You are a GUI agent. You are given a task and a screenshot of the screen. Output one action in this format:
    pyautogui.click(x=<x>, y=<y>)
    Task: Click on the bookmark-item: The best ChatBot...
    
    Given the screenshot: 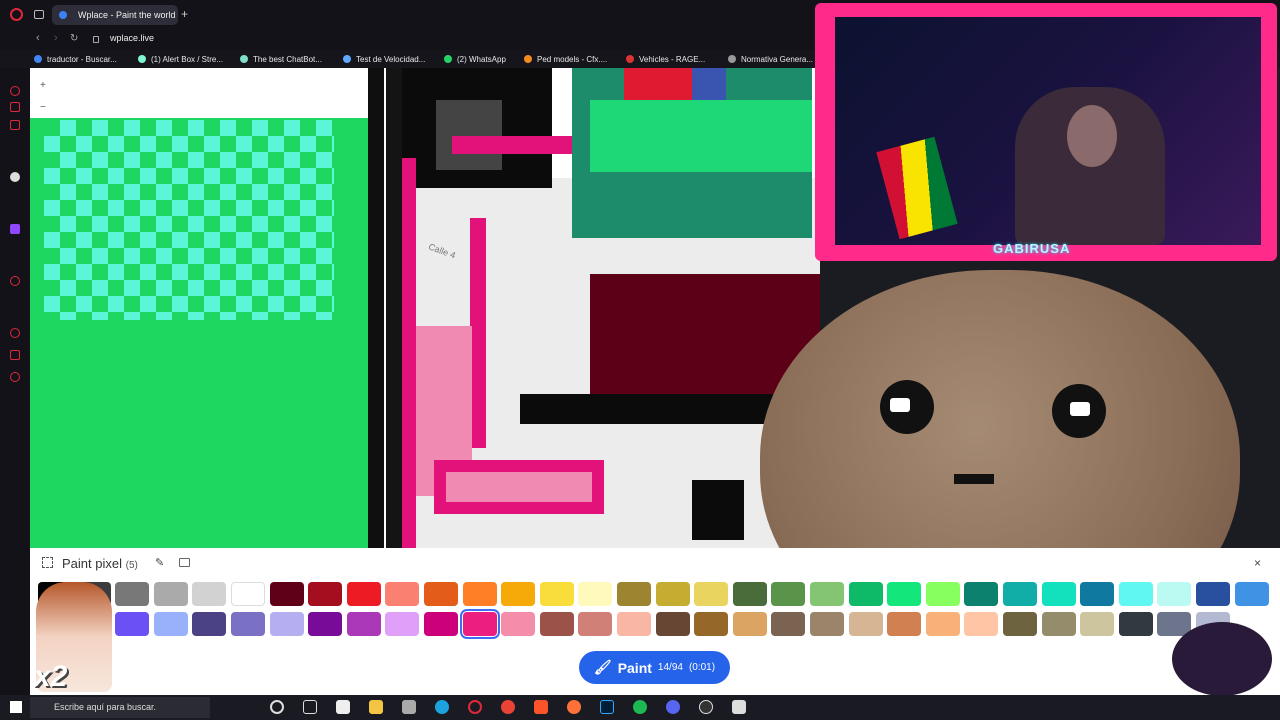 What is the action you would take?
    pyautogui.click(x=281, y=59)
    